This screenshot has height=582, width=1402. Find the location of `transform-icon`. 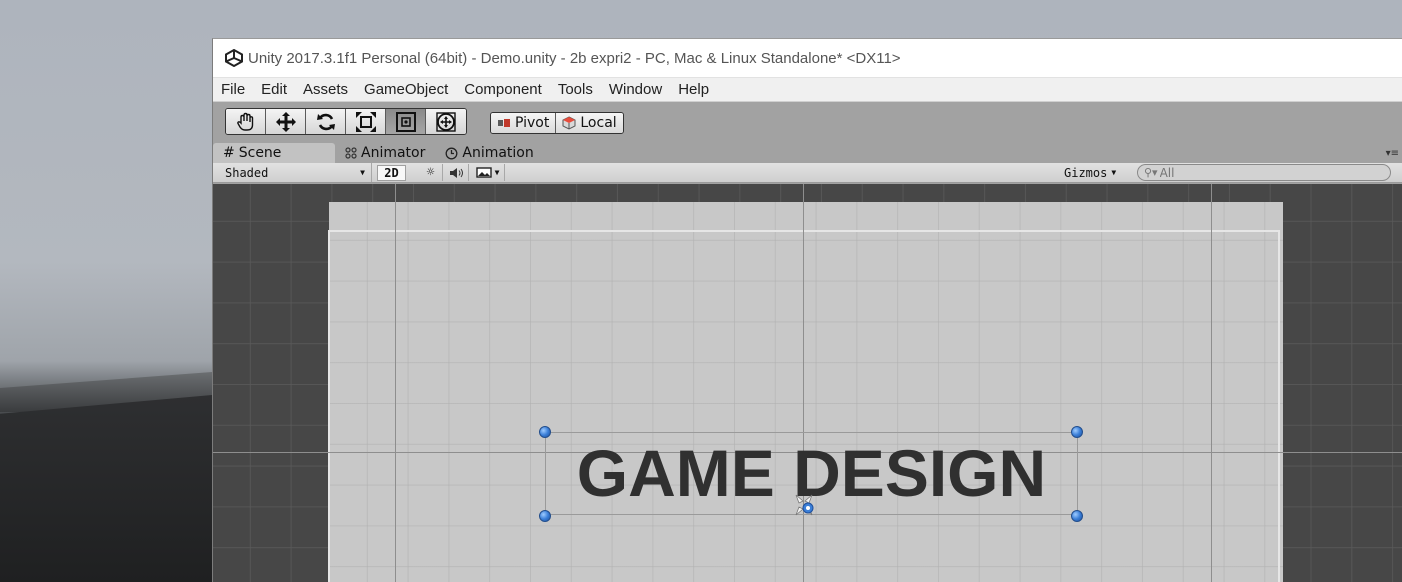

transform-icon is located at coordinates (446, 121).